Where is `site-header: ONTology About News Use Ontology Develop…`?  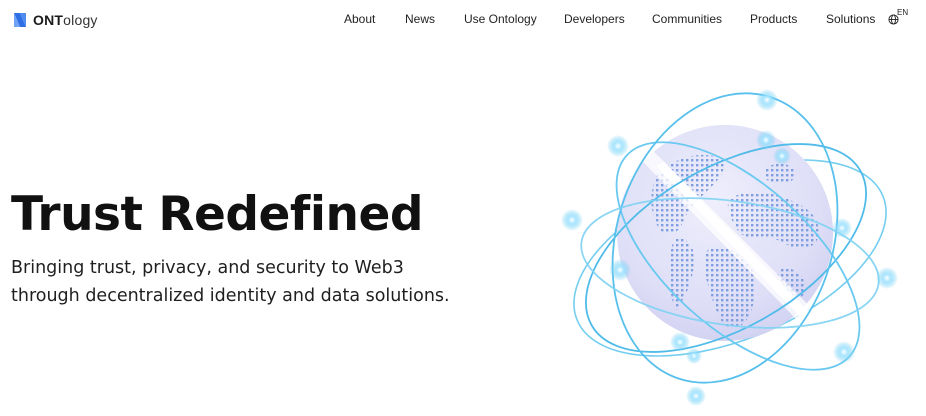
site-header: ONTology About News Use Ontology Develop… is located at coordinates (463, 20).